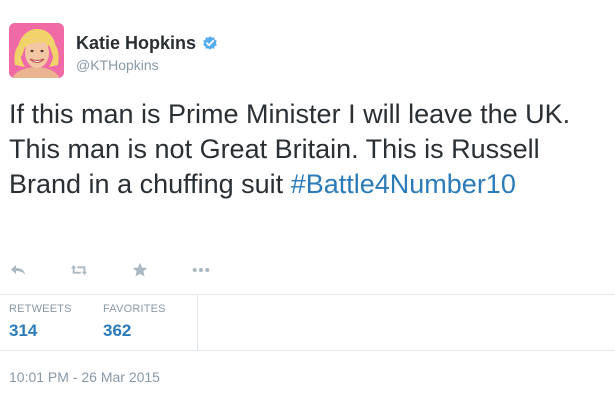 The image size is (615, 409). What do you see at coordinates (40, 309) in the screenshot?
I see `retweets-label: RETWEETS` at bounding box center [40, 309].